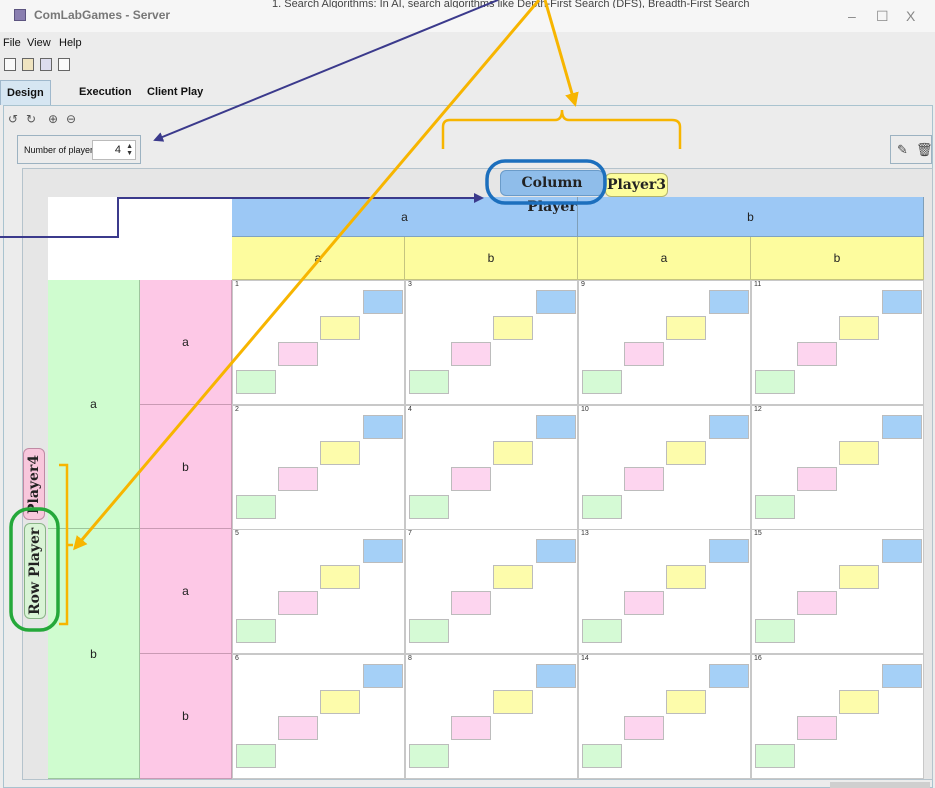  I want to click on col-header-b: b, so click(751, 217).